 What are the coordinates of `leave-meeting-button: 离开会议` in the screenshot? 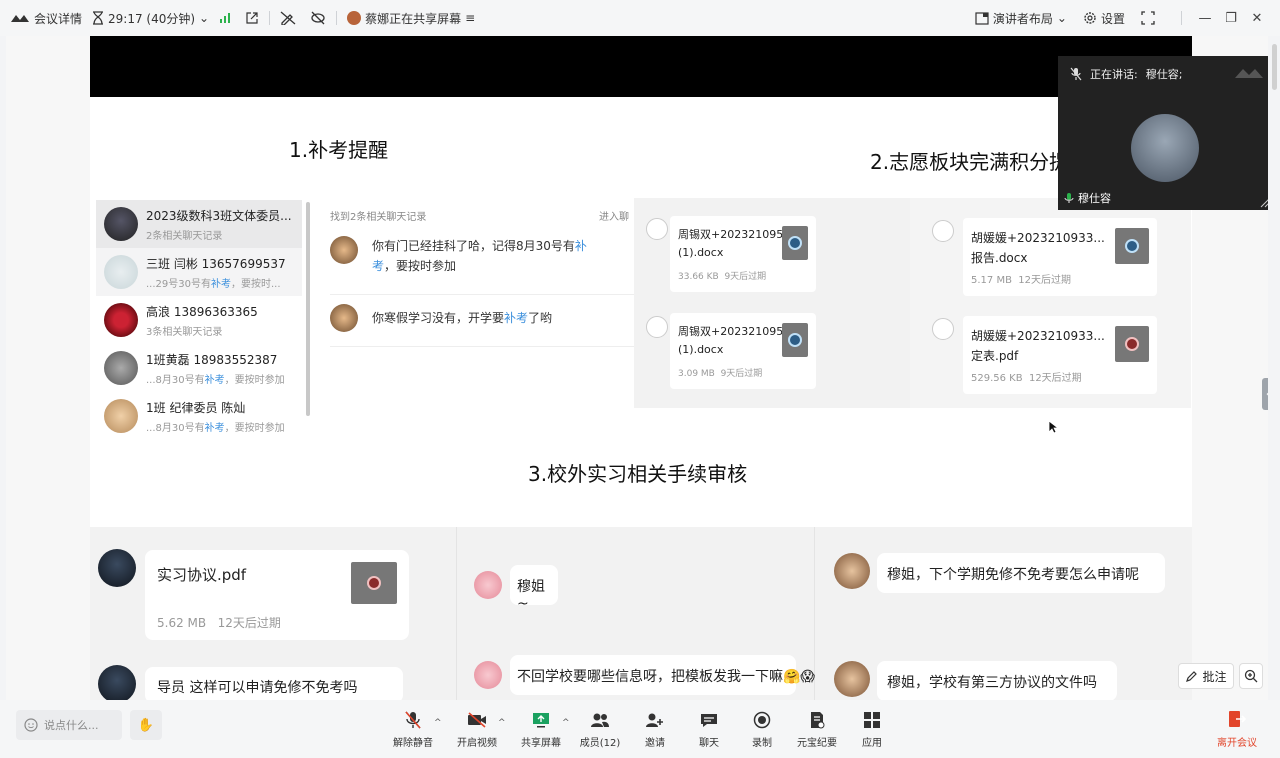 It's located at (1237, 729).